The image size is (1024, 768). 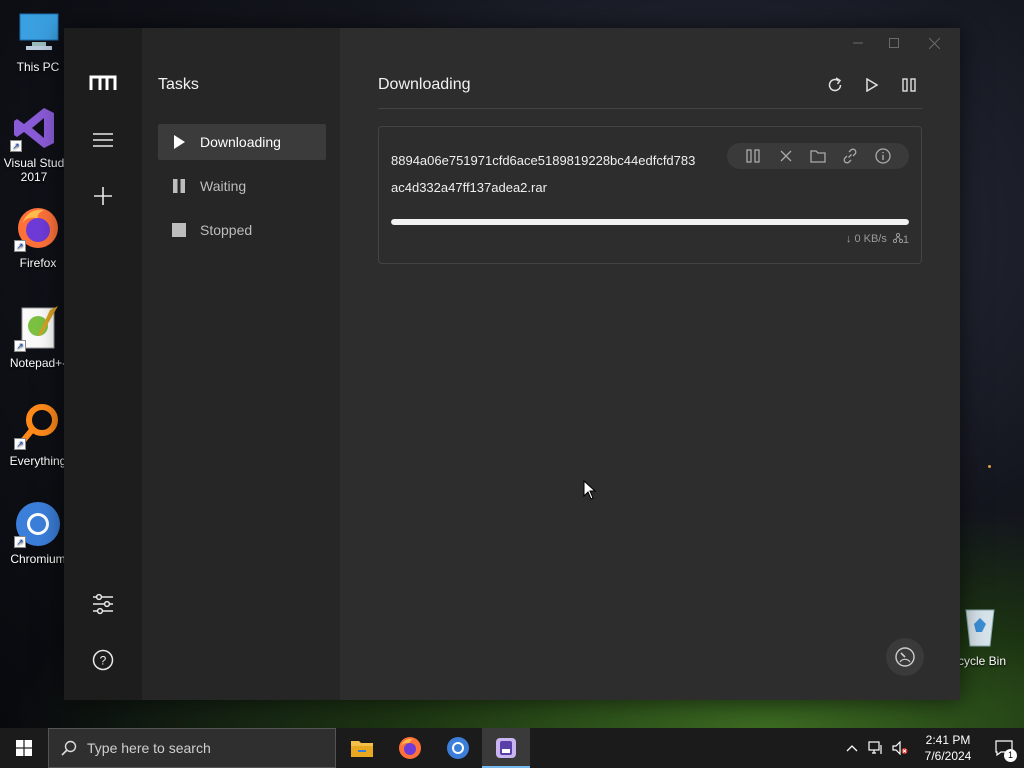 What do you see at coordinates (1004, 748) in the screenshot?
I see `action-center-button: 1` at bounding box center [1004, 748].